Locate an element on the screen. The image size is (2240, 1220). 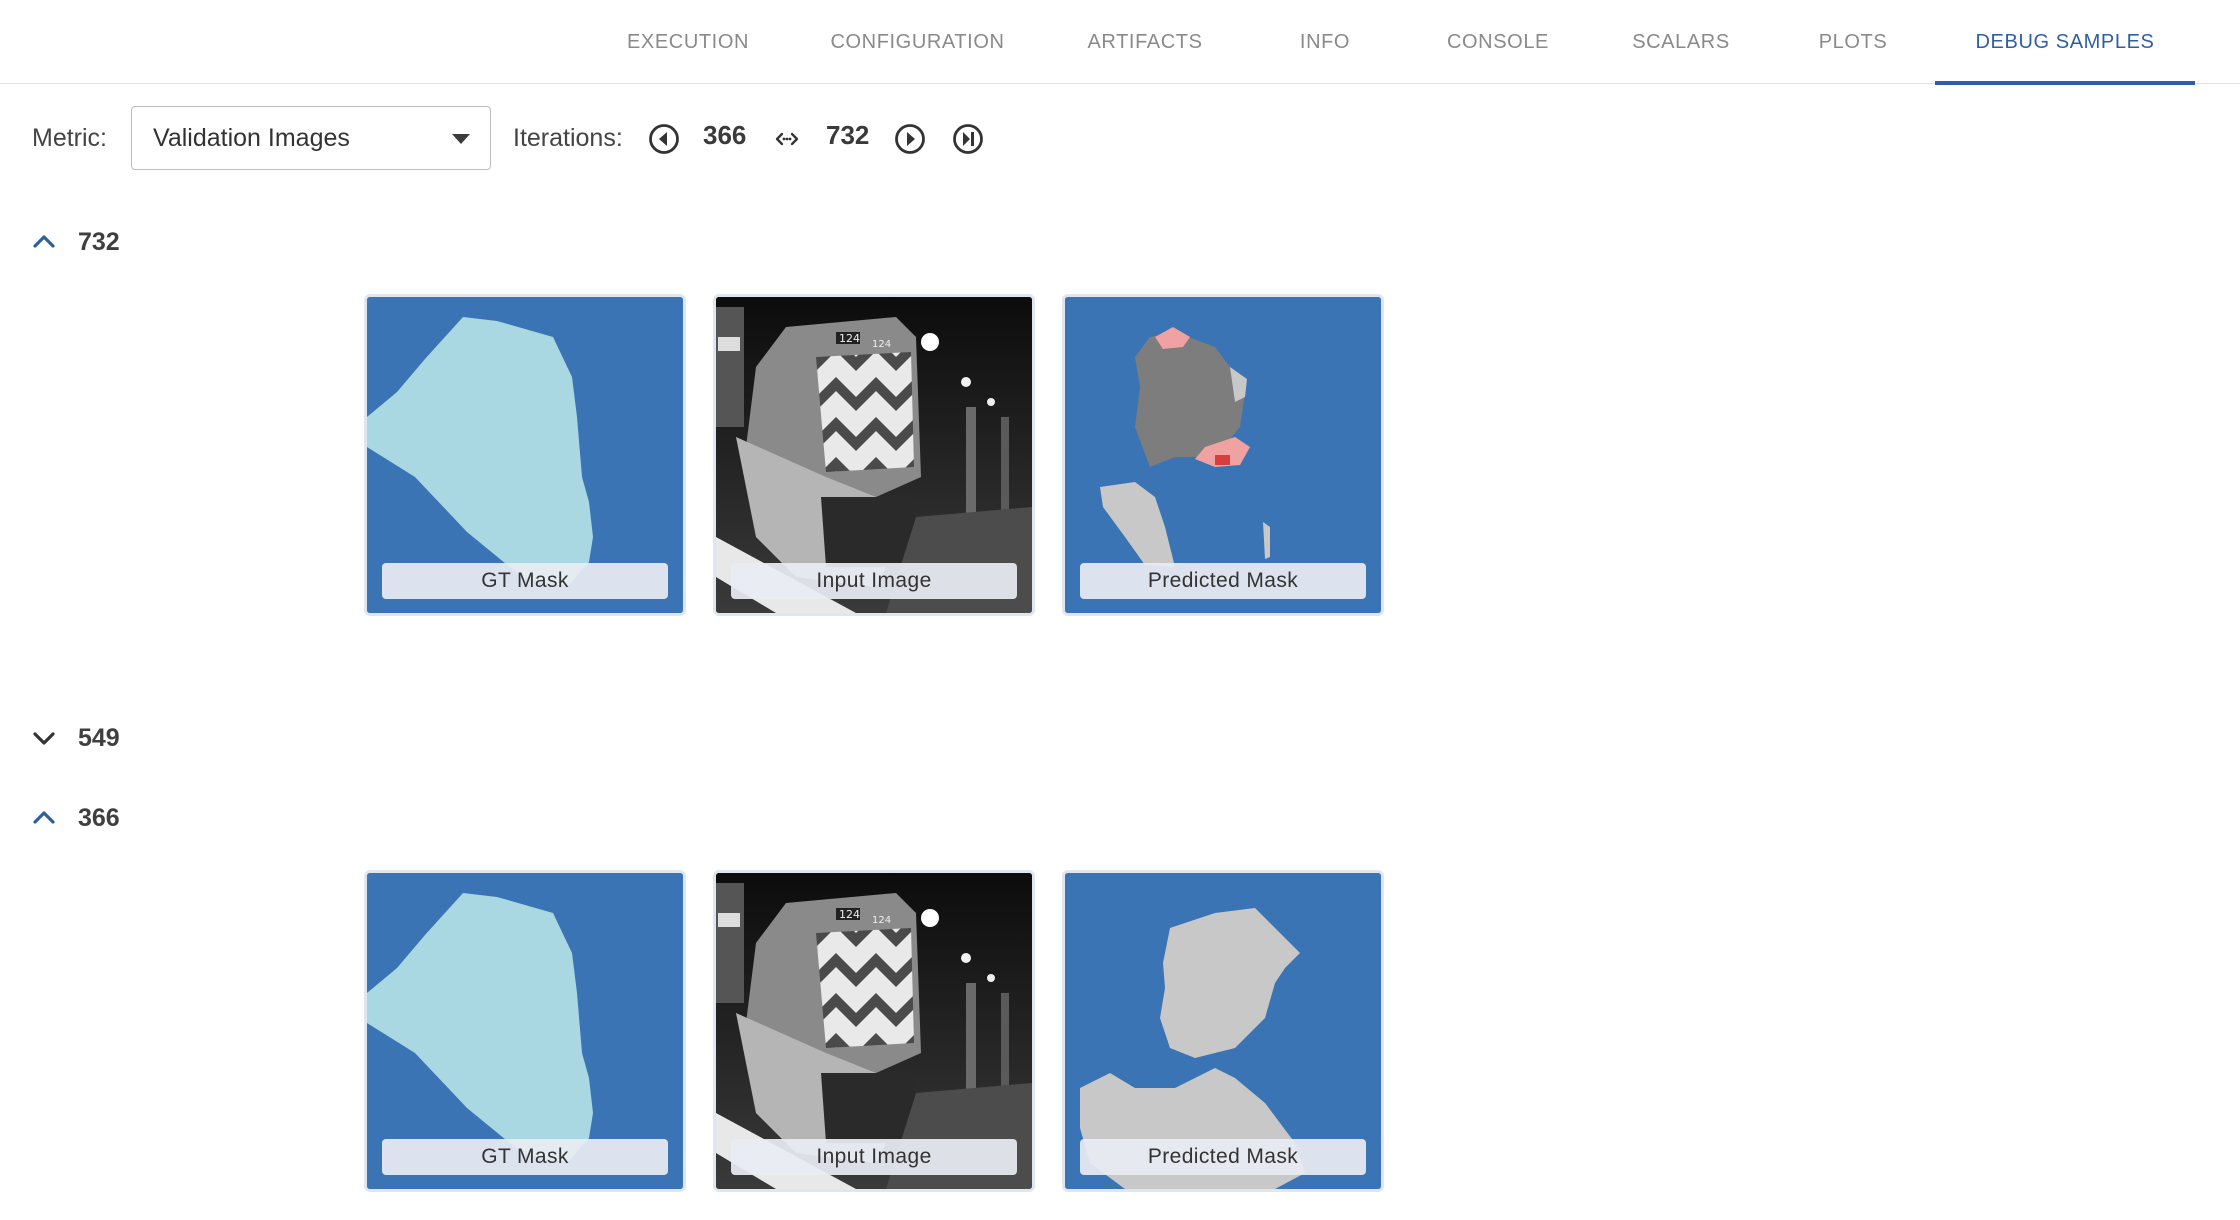
previous-iteration-icon is located at coordinates (664, 139).